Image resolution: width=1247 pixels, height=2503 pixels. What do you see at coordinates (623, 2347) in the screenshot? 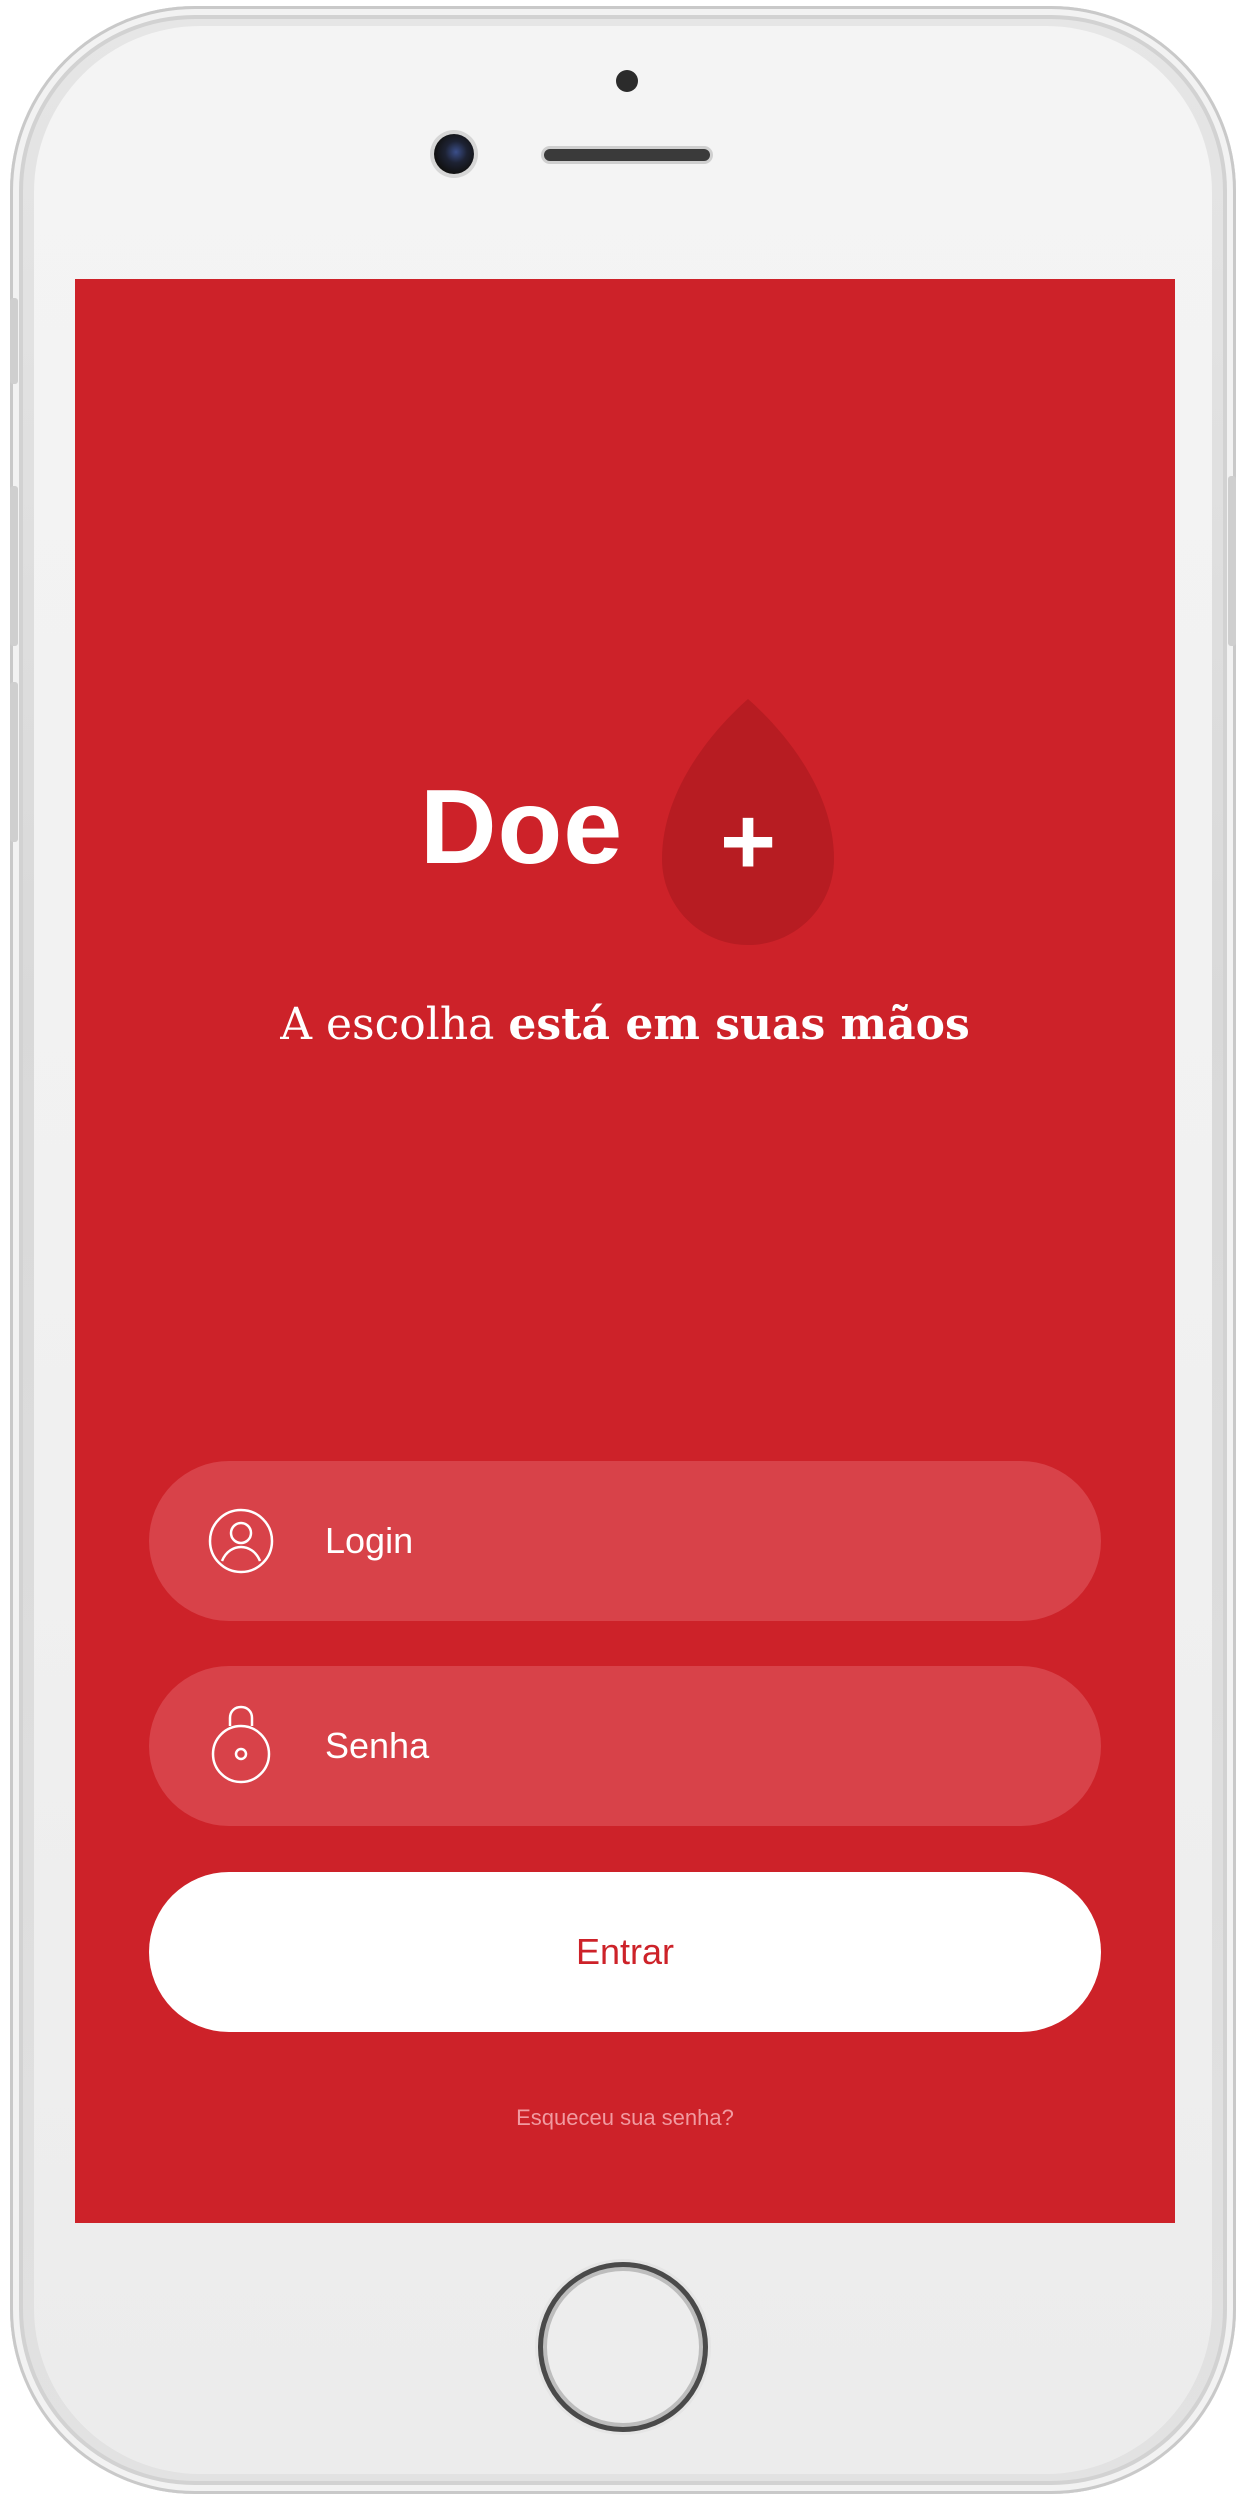
I see `home-button` at bounding box center [623, 2347].